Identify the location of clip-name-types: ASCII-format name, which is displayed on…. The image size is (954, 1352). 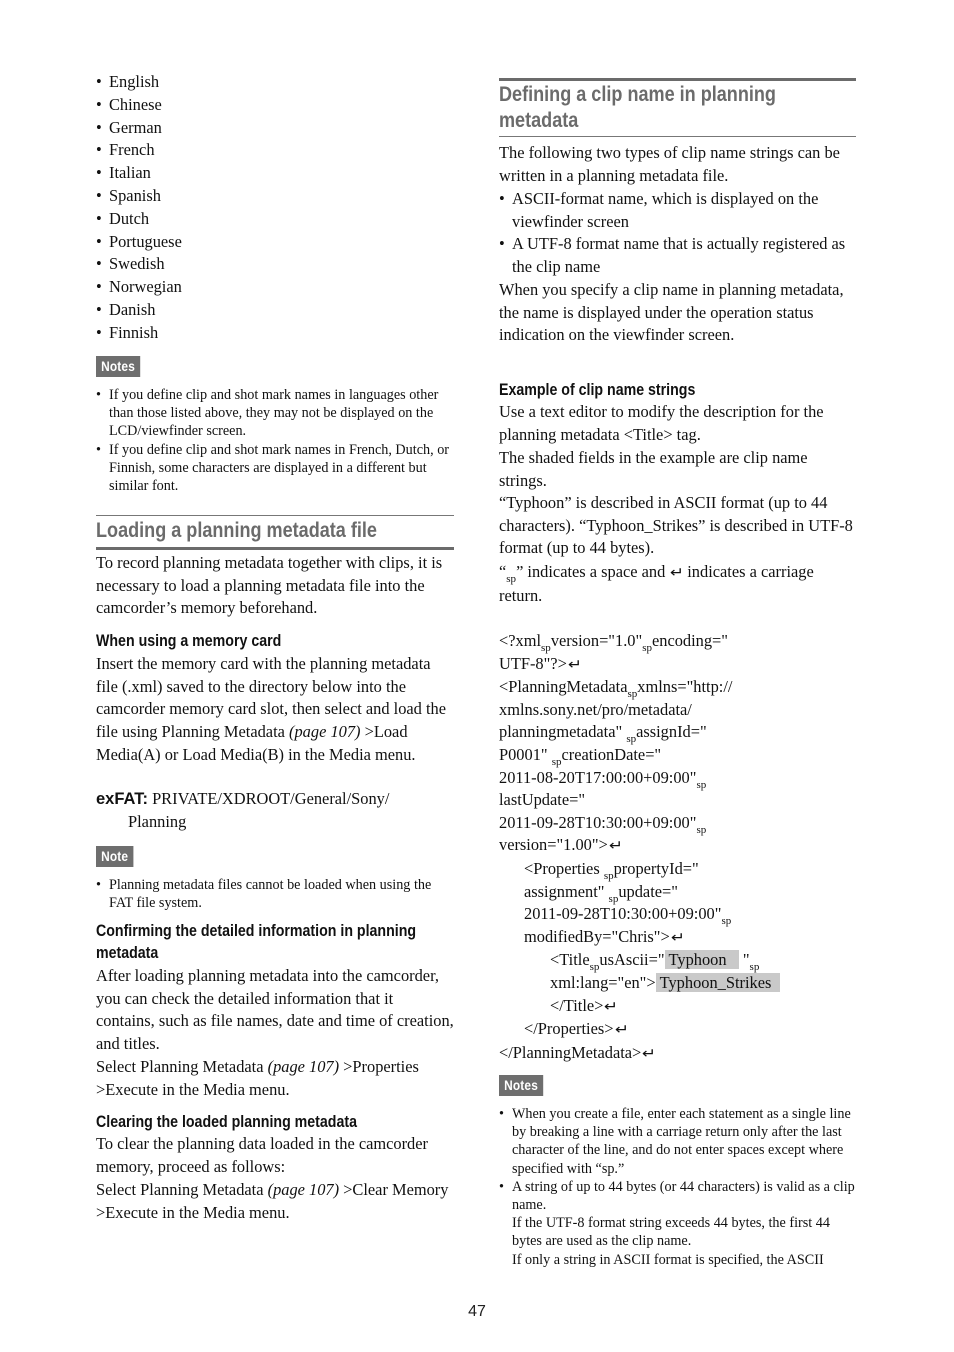
(677, 233).